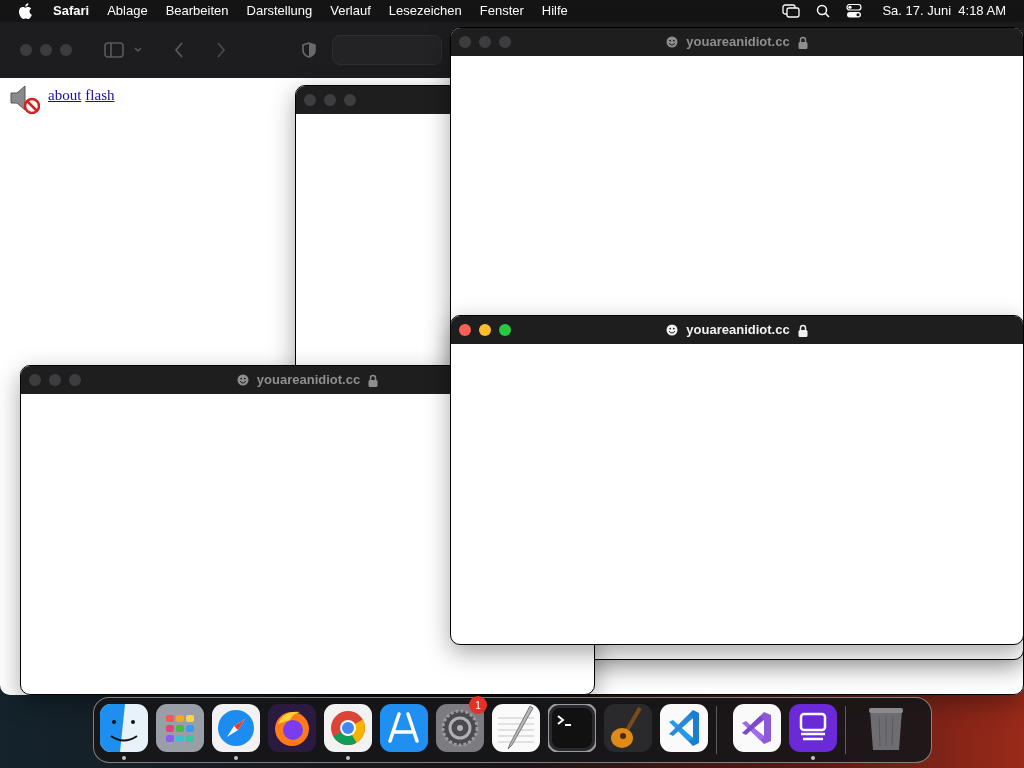  Describe the element at coordinates (505, 330) in the screenshot. I see `zoom-button` at that location.